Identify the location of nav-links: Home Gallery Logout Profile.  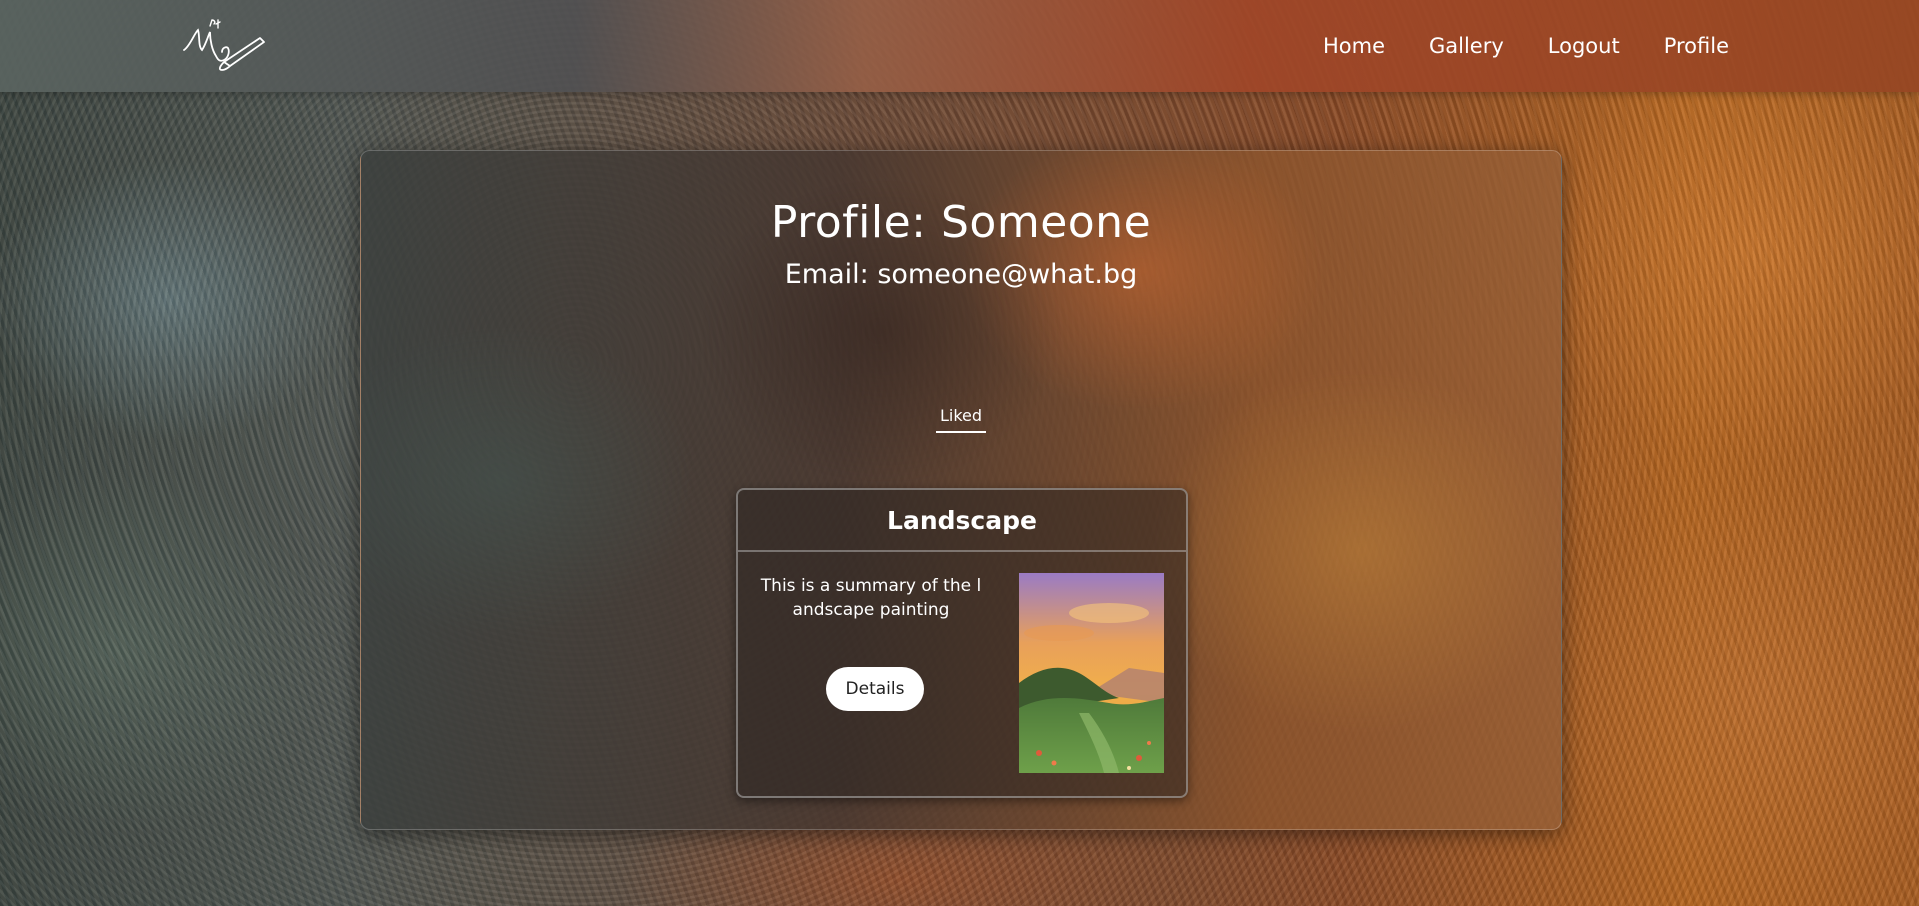
(1526, 46).